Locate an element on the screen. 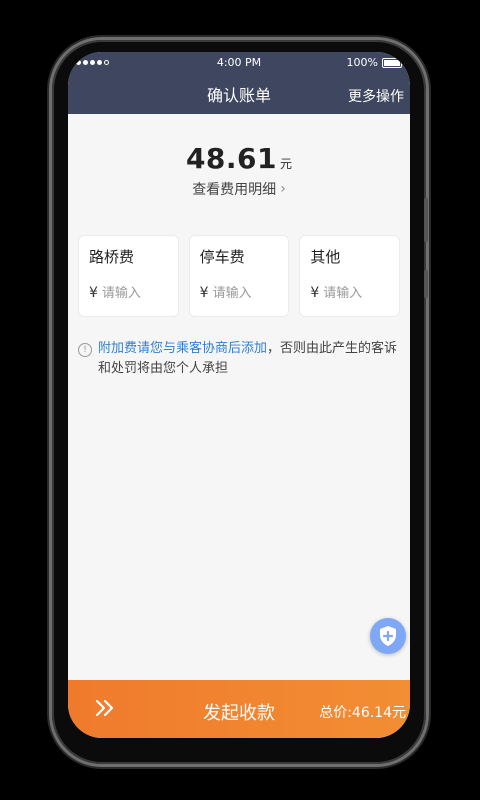 Image resolution: width=480 pixels, height=800 pixels. payment-bar: 发起收款 总价:46.14元 is located at coordinates (239, 709).